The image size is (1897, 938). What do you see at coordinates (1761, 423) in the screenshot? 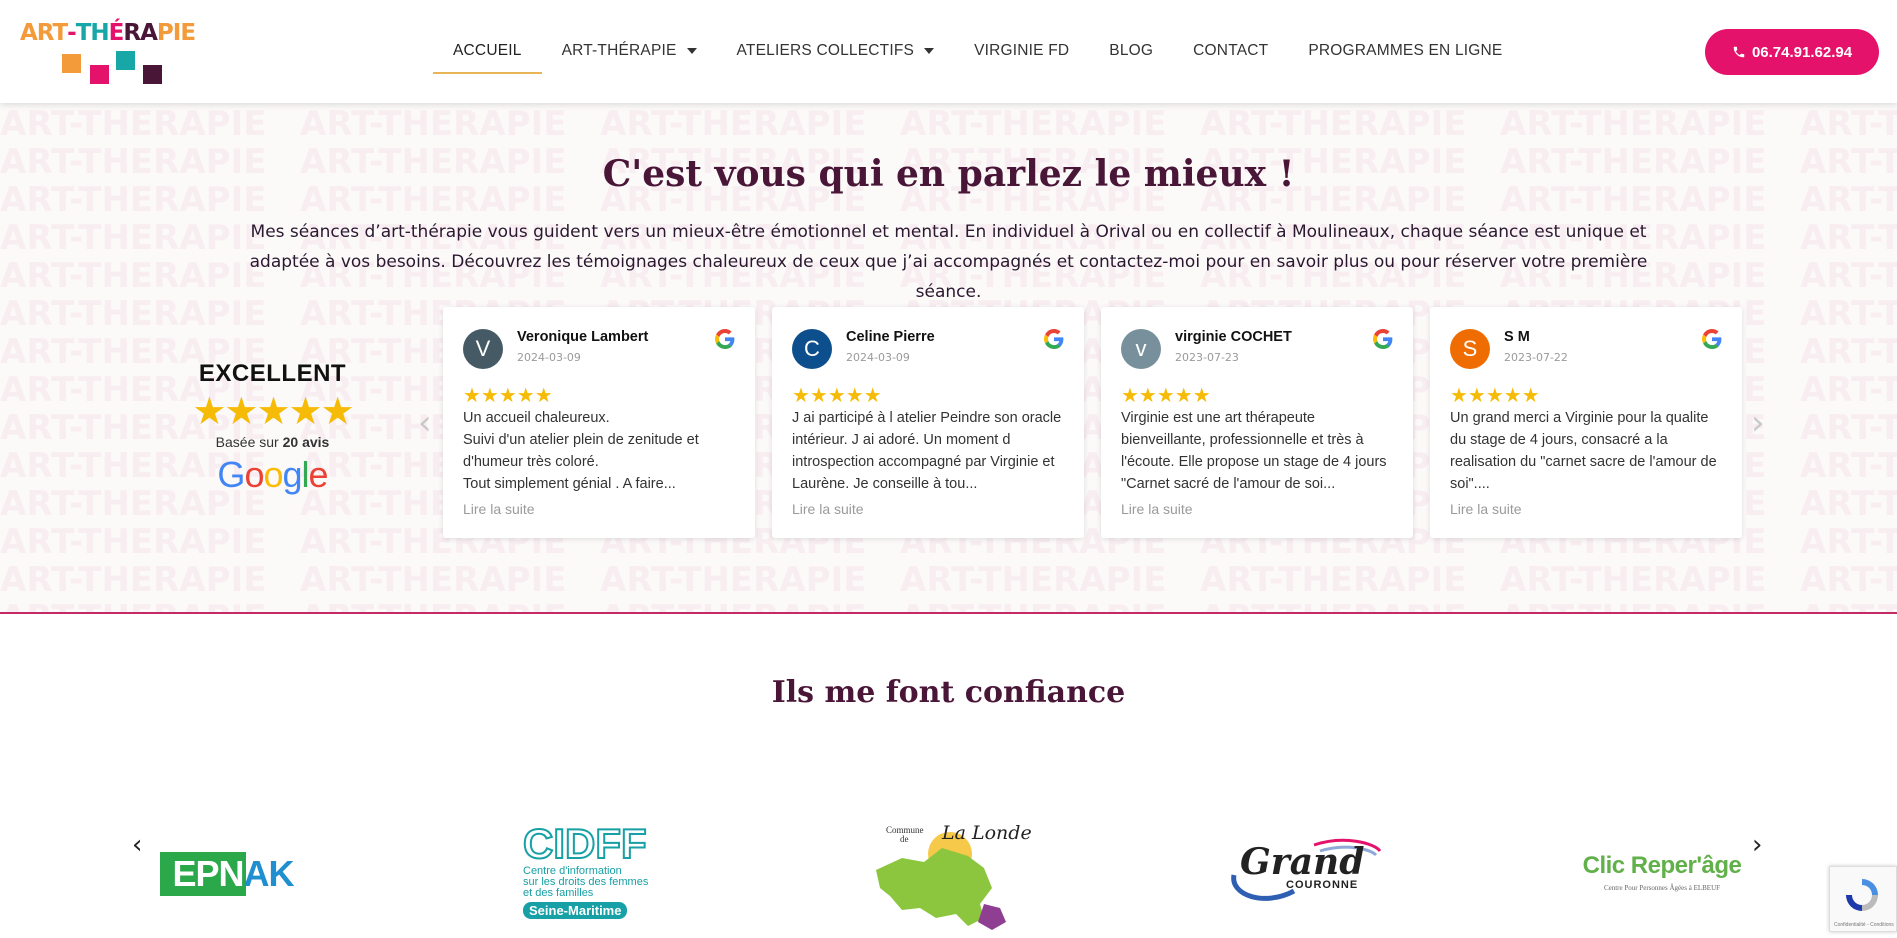
I see `carousel-next-arrow: ›` at bounding box center [1761, 423].